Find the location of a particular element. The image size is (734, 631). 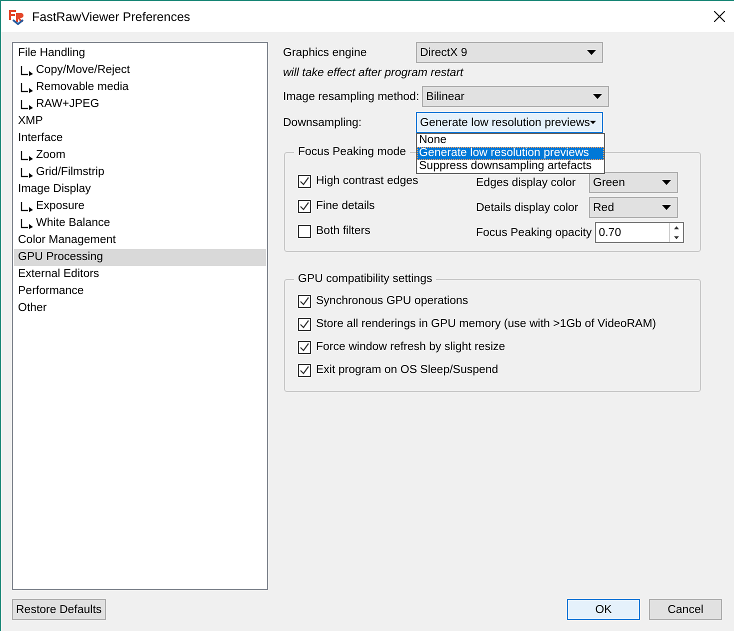

dialog-button: Cancel is located at coordinates (685, 609).